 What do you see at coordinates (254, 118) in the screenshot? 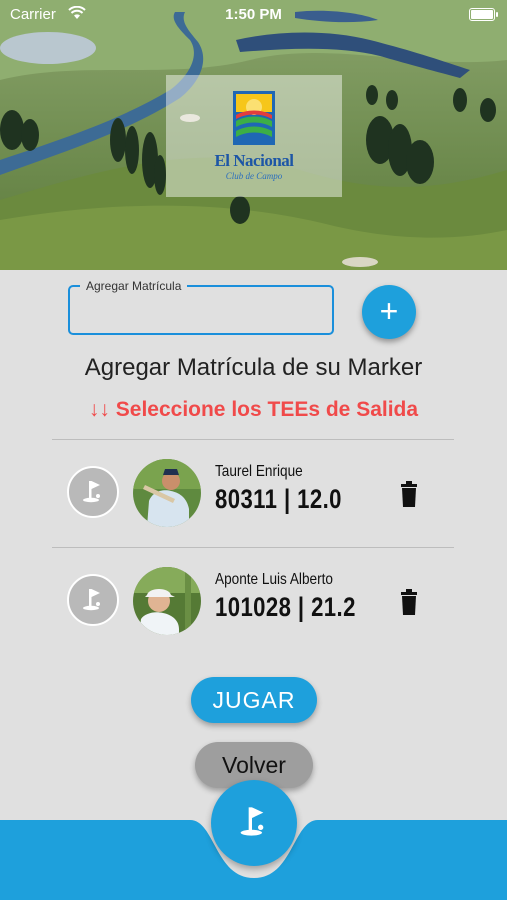
I see `club-emblem-icon` at bounding box center [254, 118].